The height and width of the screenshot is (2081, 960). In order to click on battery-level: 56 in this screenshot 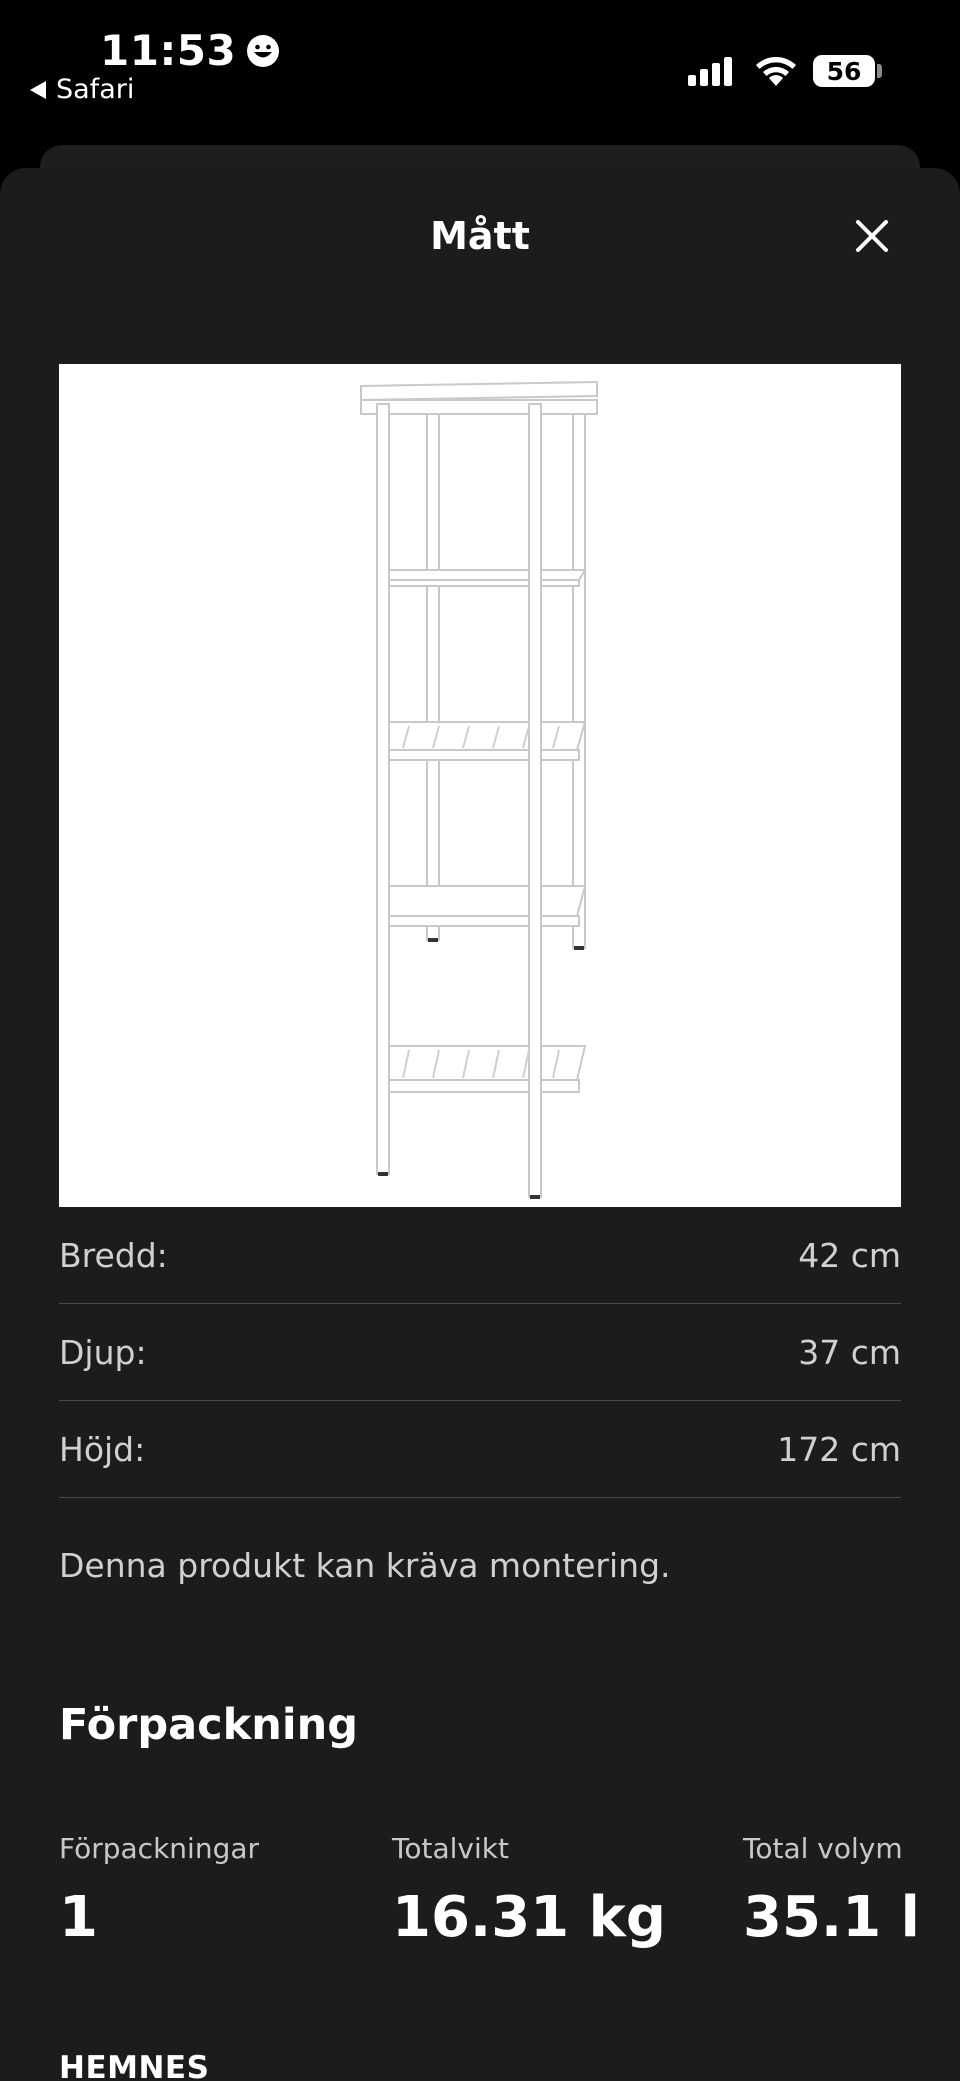, I will do `click(844, 71)`.